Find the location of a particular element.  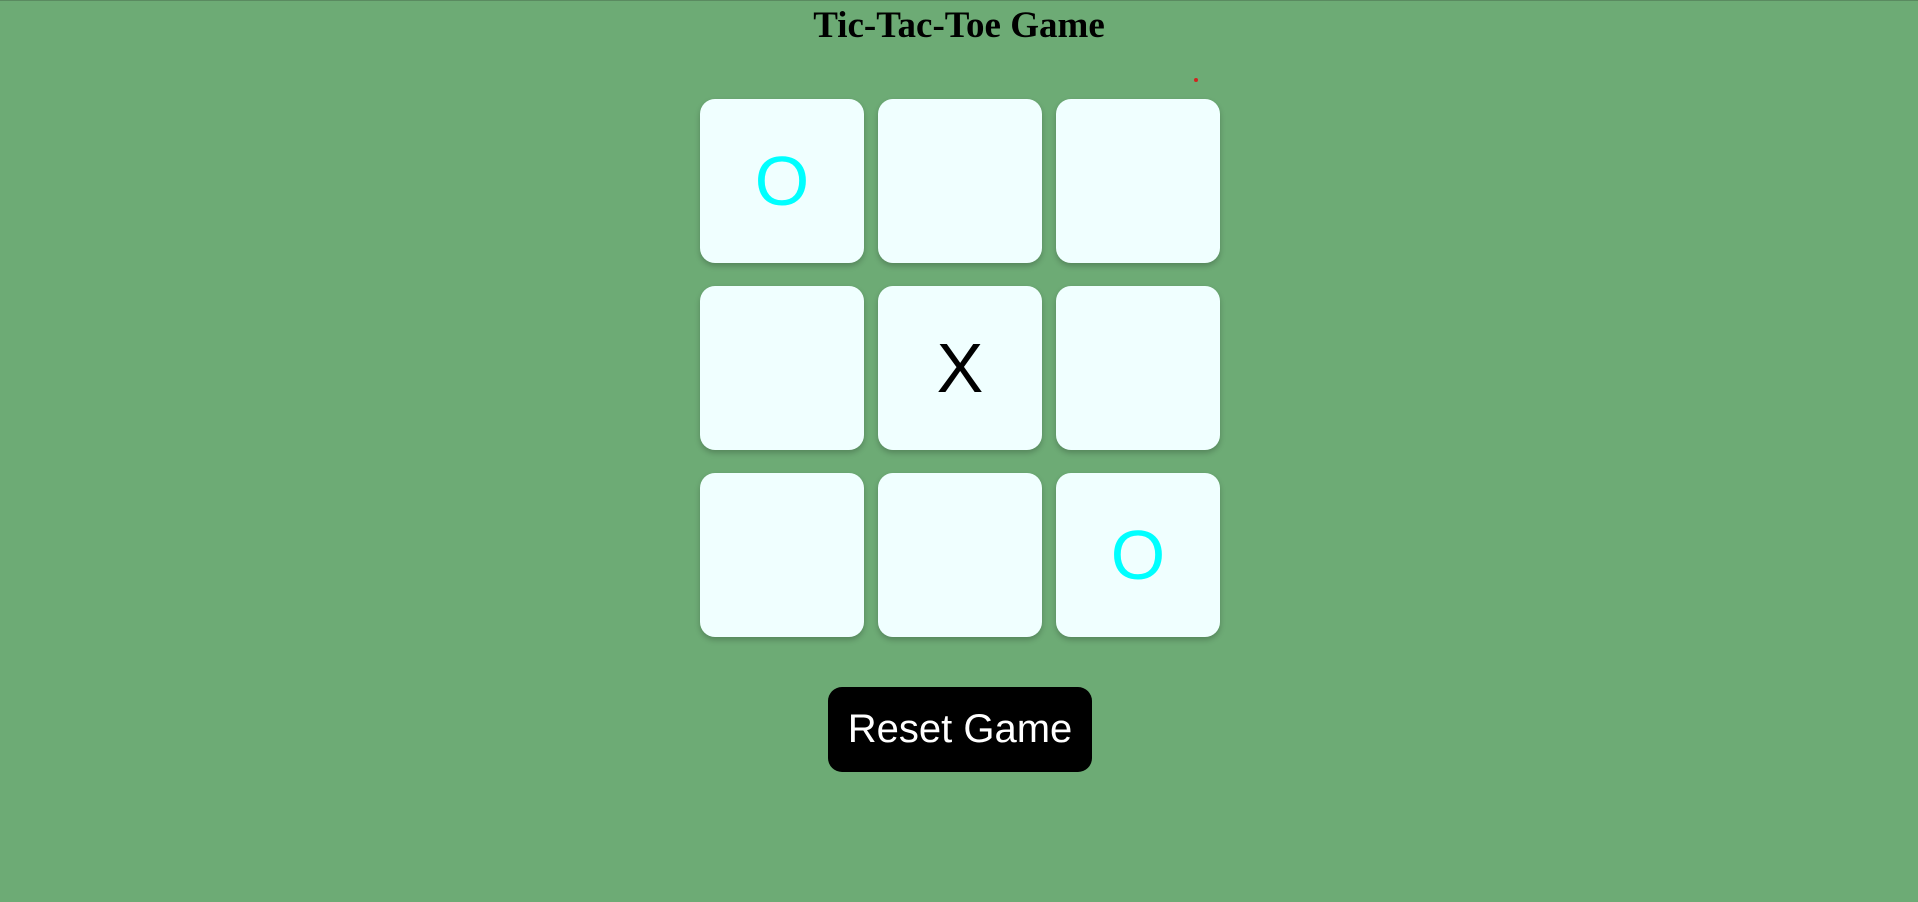

board-cell-9: O is located at coordinates (1138, 555).